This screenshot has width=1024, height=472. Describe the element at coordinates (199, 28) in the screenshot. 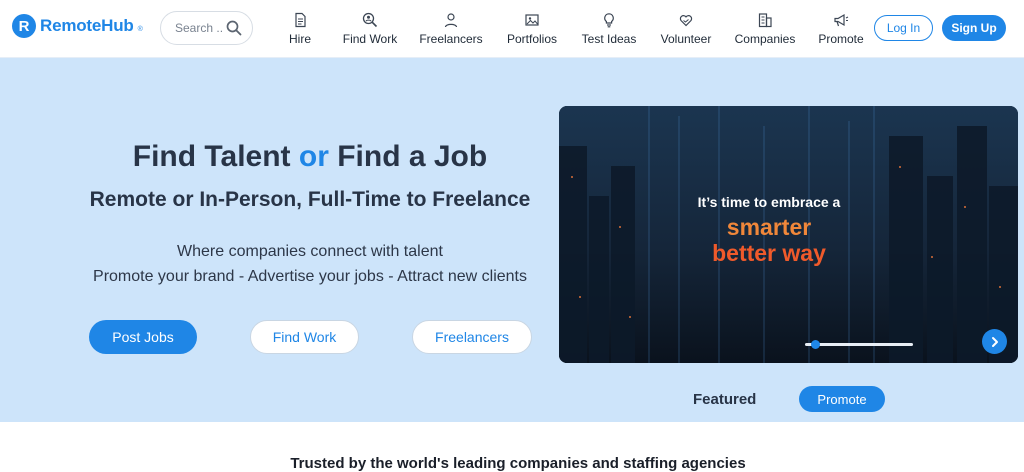

I see `search-input` at that location.